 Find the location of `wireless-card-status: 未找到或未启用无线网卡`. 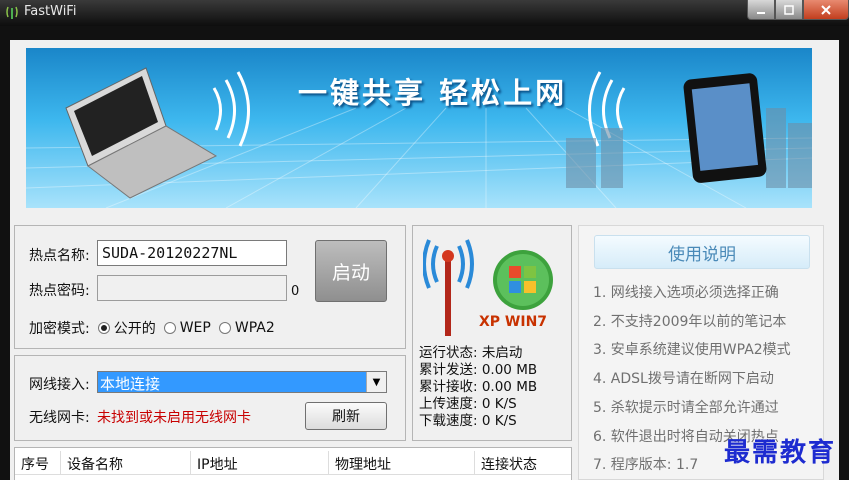

wireless-card-status: 未找到或未启用无线网卡 is located at coordinates (174, 418).